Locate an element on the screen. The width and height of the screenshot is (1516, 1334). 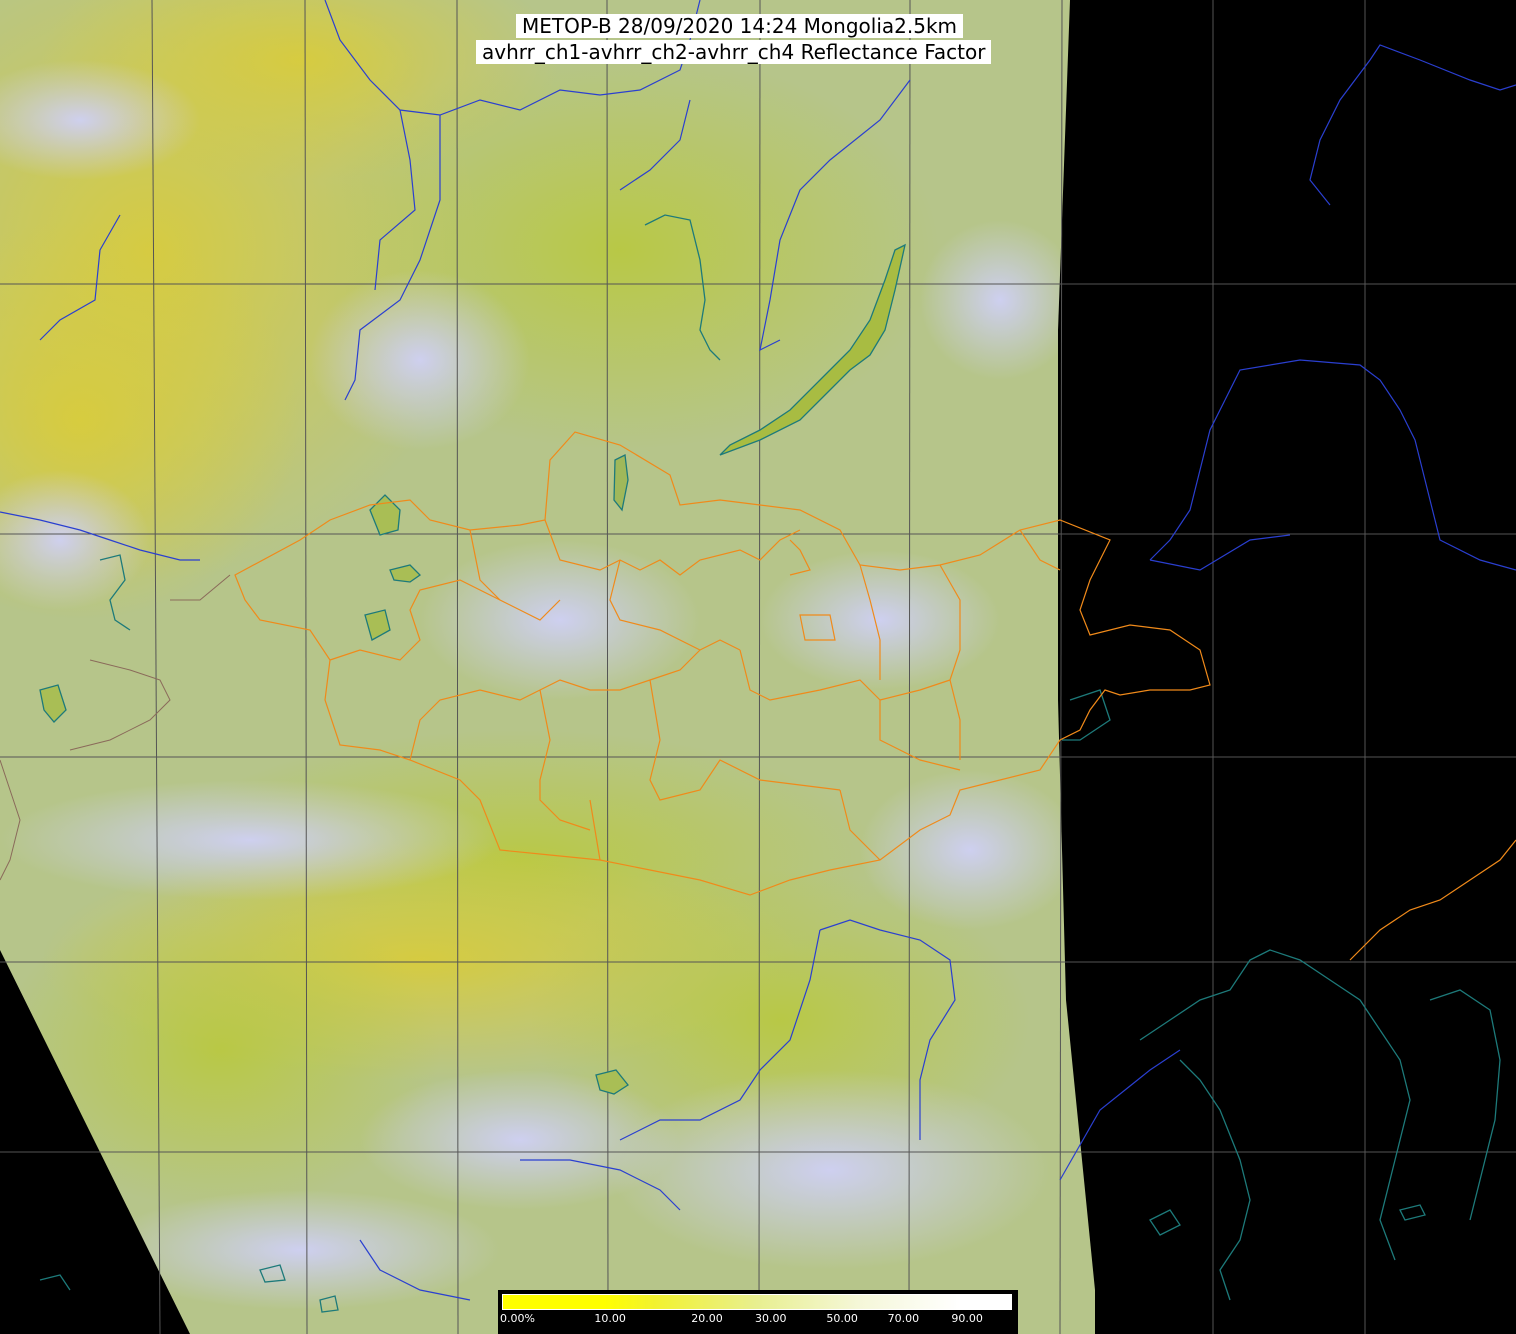
colorbar-tick-label: 20.00 is located at coordinates (707, 1318).